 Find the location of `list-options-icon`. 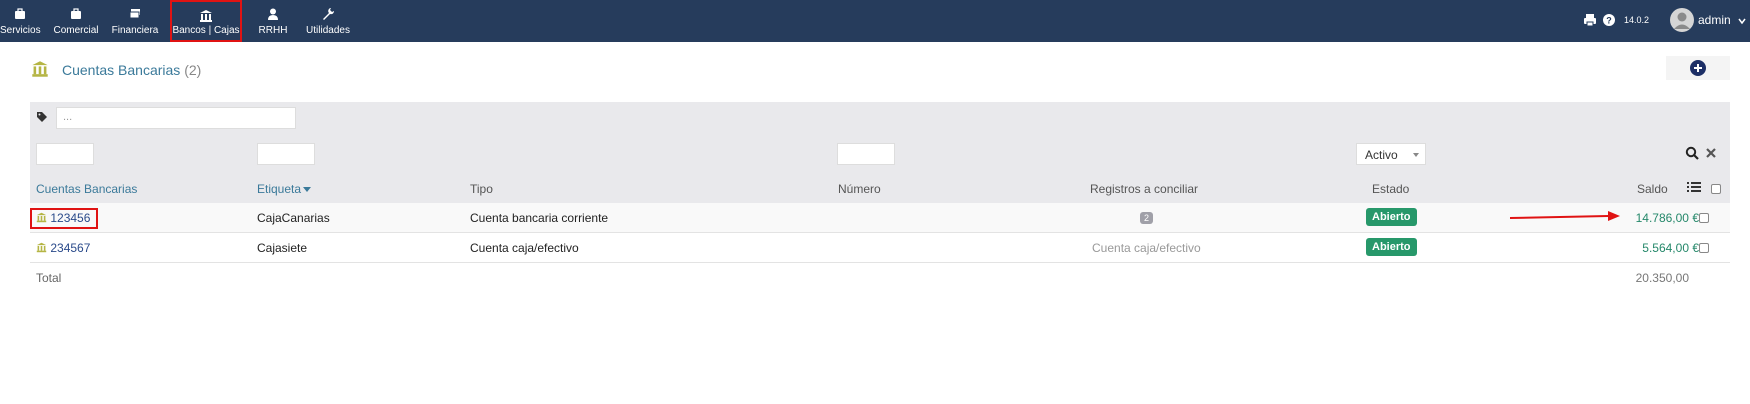

list-options-icon is located at coordinates (1694, 187).